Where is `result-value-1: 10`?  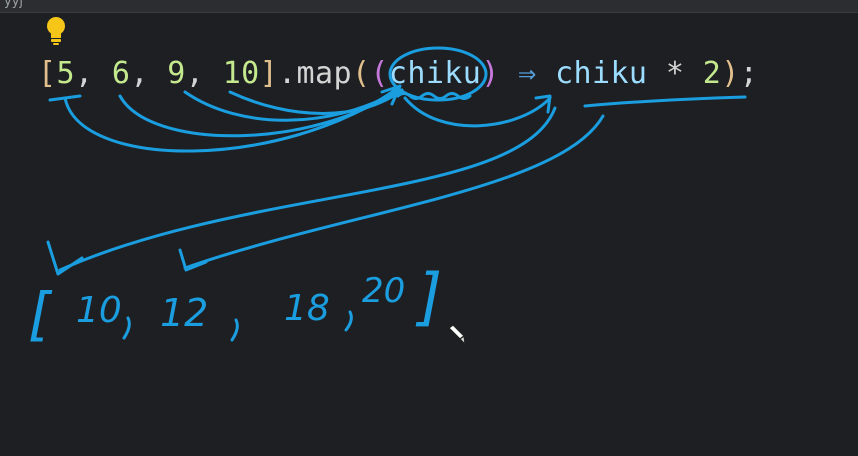
result-value-1: 10 is located at coordinates (99, 310).